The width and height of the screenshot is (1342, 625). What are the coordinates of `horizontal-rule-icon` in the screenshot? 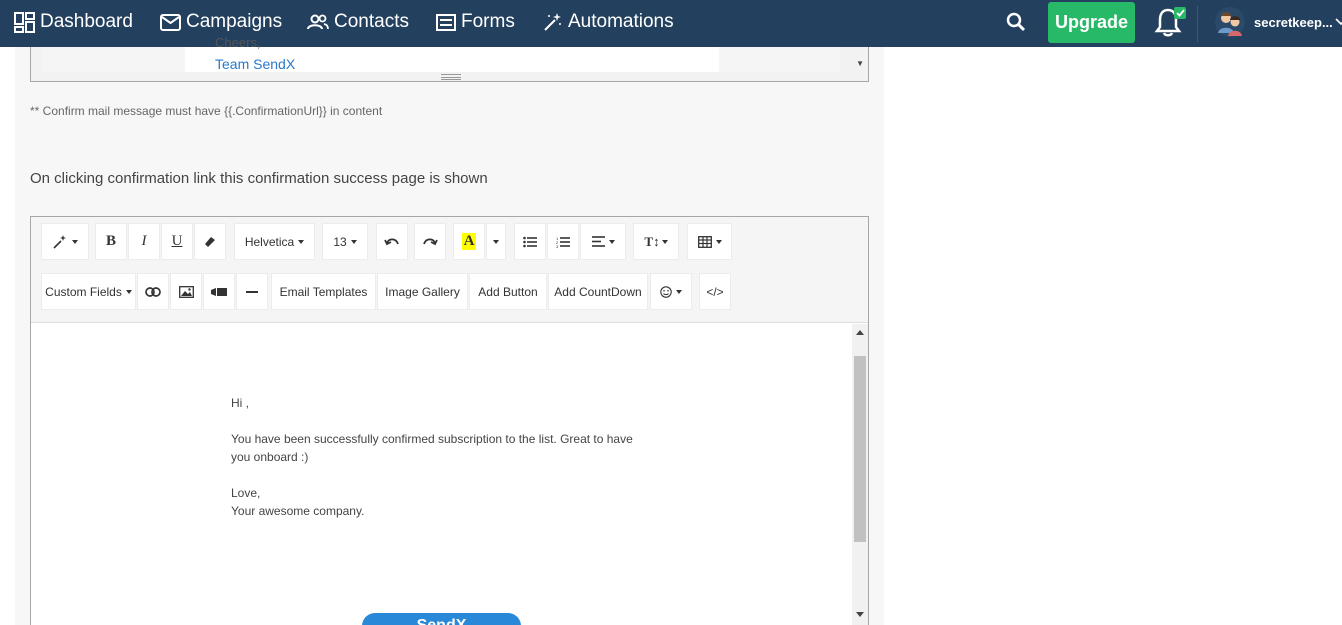 It's located at (252, 291).